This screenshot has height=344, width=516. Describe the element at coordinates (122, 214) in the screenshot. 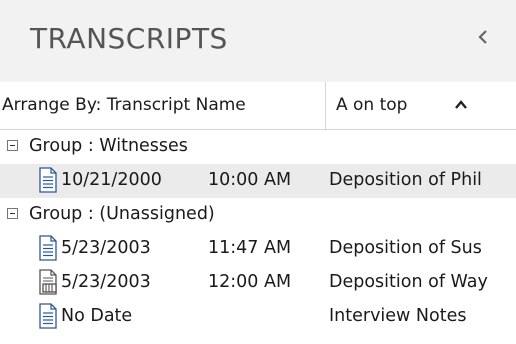

I see `group-label: Group : (Unassigned)` at that location.